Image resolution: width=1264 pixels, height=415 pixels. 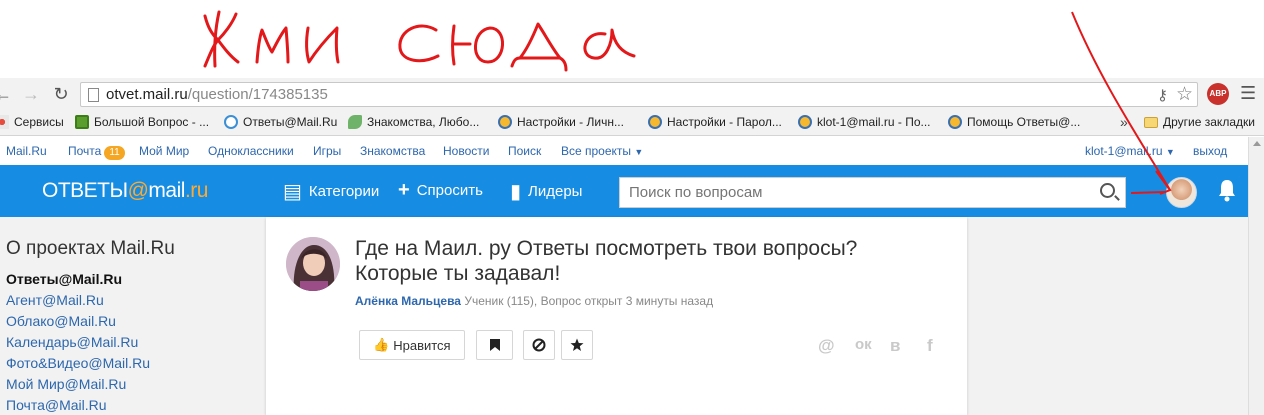 What do you see at coordinates (355, 122) in the screenshot?
I see `dating-icon` at bounding box center [355, 122].